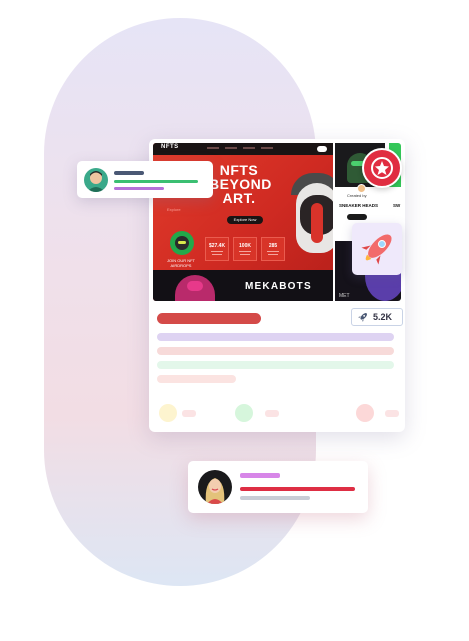 Image resolution: width=469 pixels, height=641 pixels. I want to click on reaction-dot-yellow, so click(168, 413).